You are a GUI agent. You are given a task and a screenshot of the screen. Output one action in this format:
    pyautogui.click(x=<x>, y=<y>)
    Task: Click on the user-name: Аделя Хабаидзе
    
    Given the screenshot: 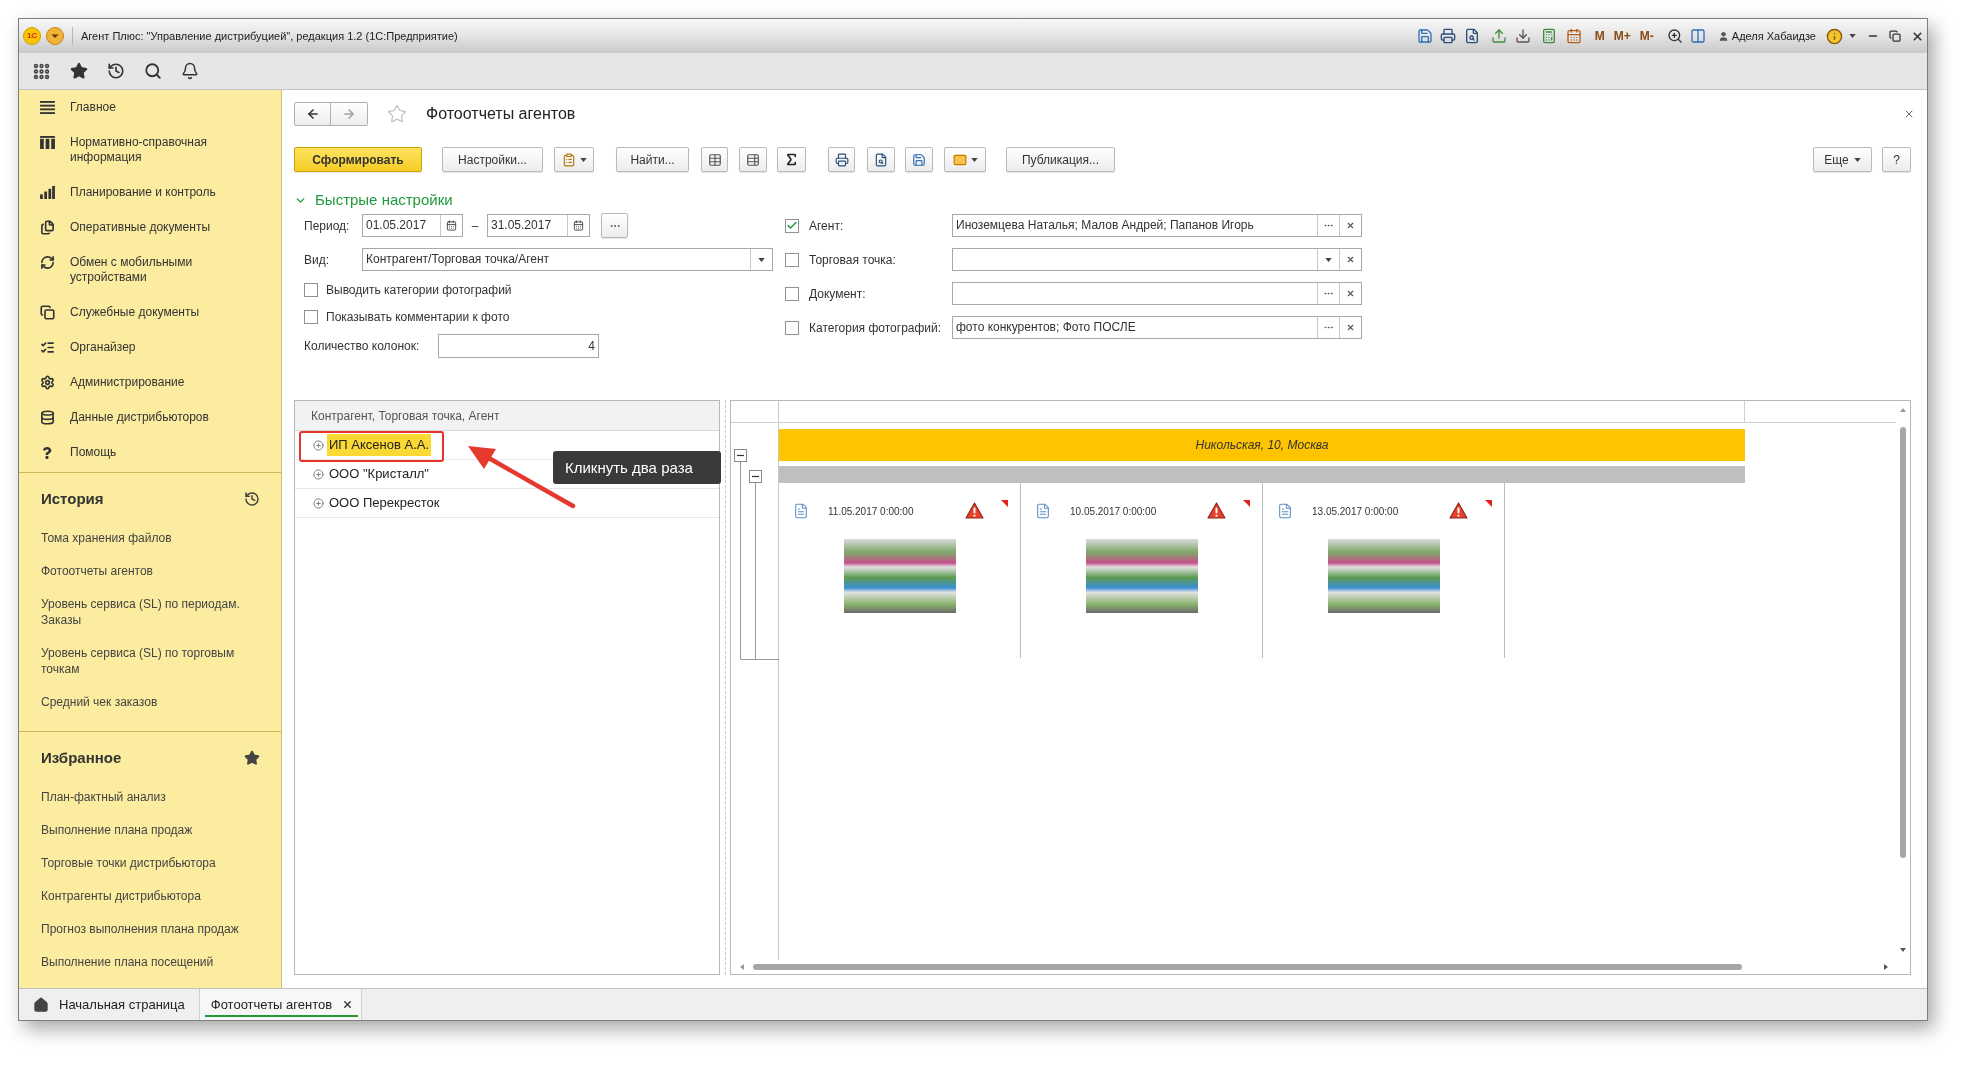 What is the action you would take?
    pyautogui.click(x=1773, y=36)
    